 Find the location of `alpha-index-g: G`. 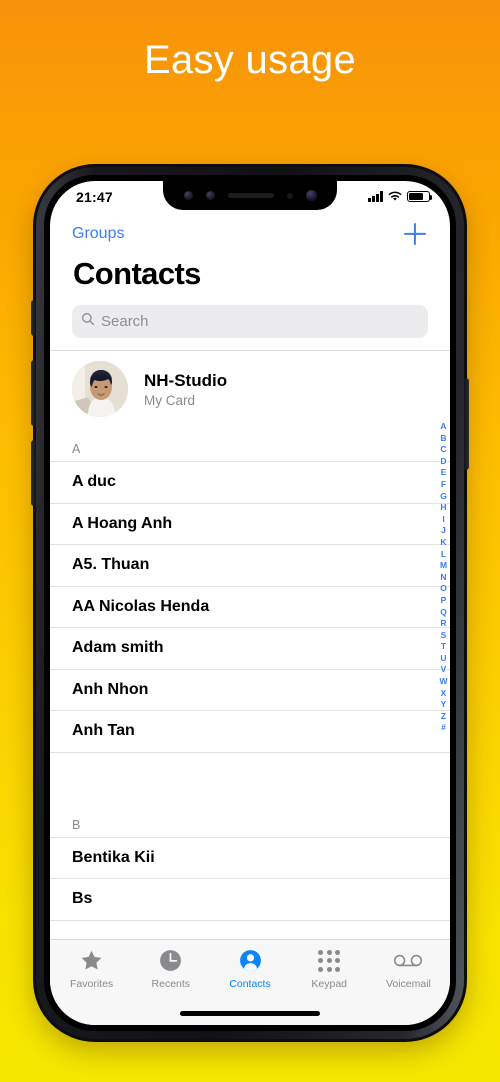

alpha-index-g: G is located at coordinates (443, 497).